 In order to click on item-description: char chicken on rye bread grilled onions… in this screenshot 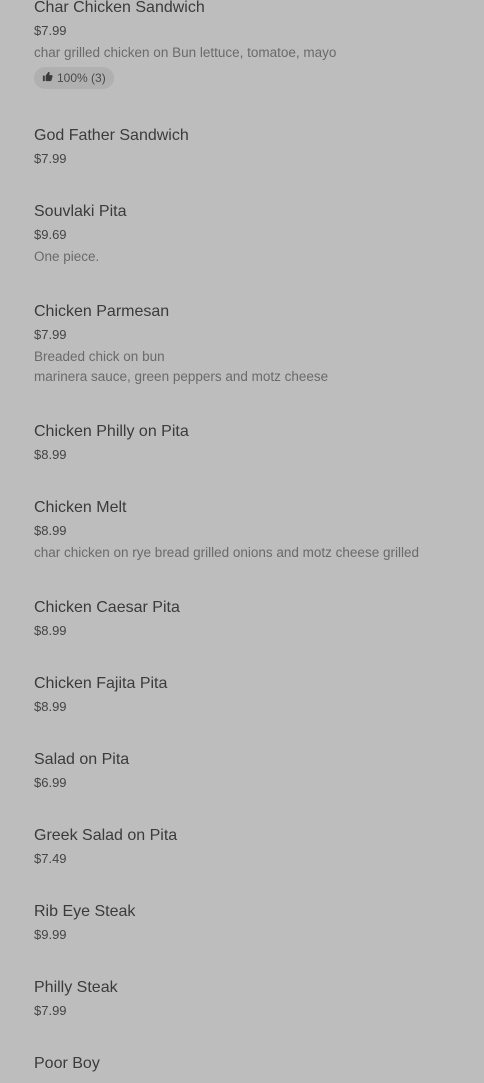, I will do `click(226, 552)`.